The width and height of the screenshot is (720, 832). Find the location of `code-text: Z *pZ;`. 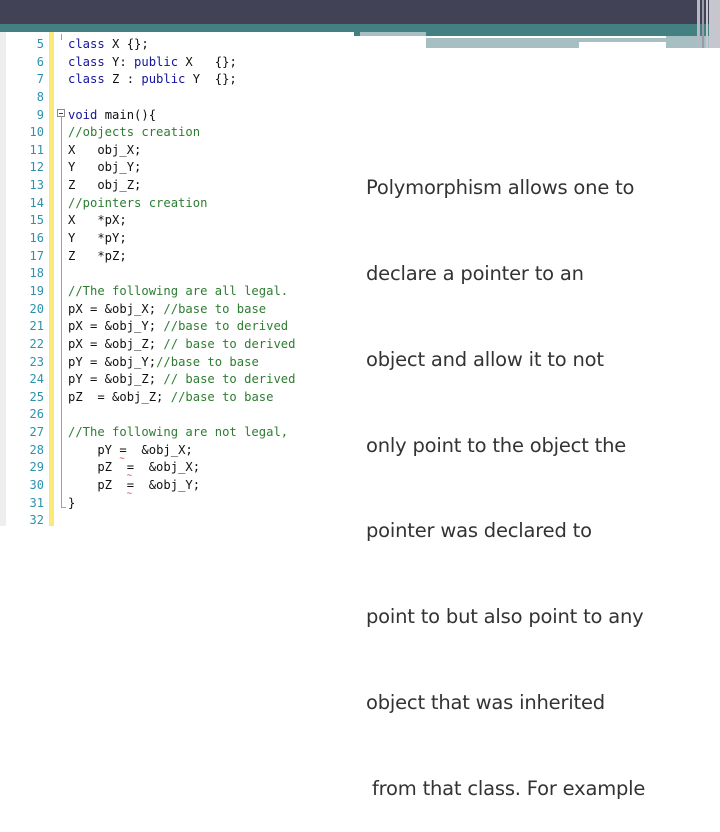

code-text: Z *pZ; is located at coordinates (97, 255).